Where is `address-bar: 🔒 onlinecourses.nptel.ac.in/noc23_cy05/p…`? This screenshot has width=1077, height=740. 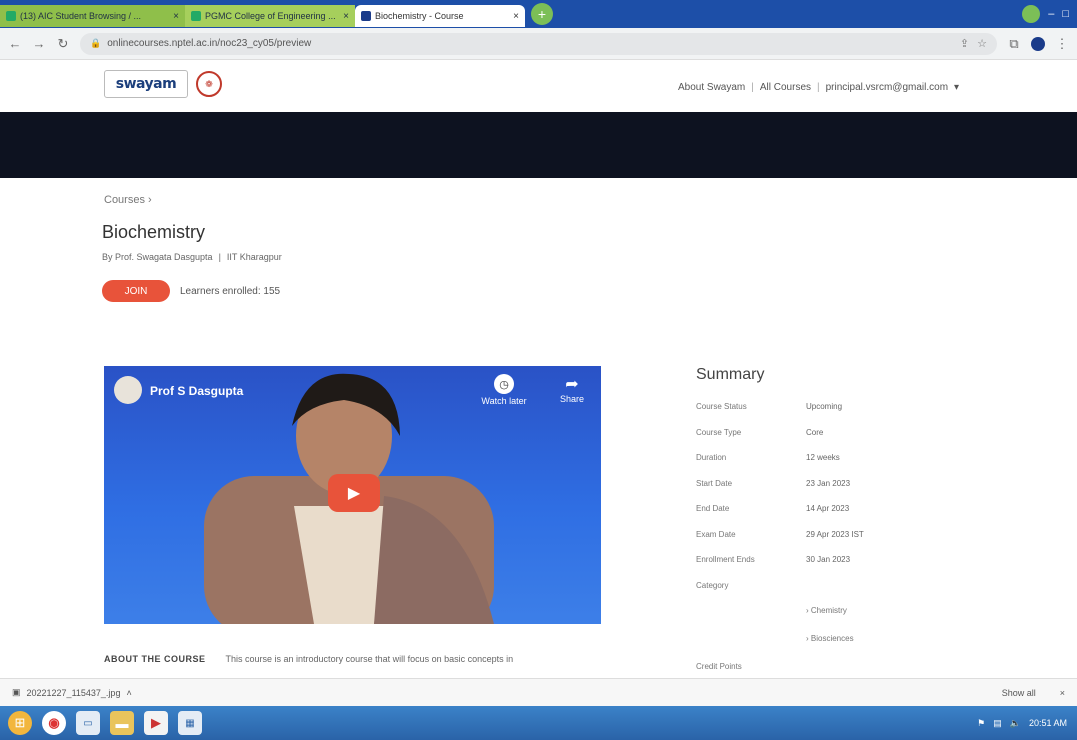
address-bar: 🔒 onlinecourses.nptel.ac.in/noc23_cy05/p… is located at coordinates (538, 43).